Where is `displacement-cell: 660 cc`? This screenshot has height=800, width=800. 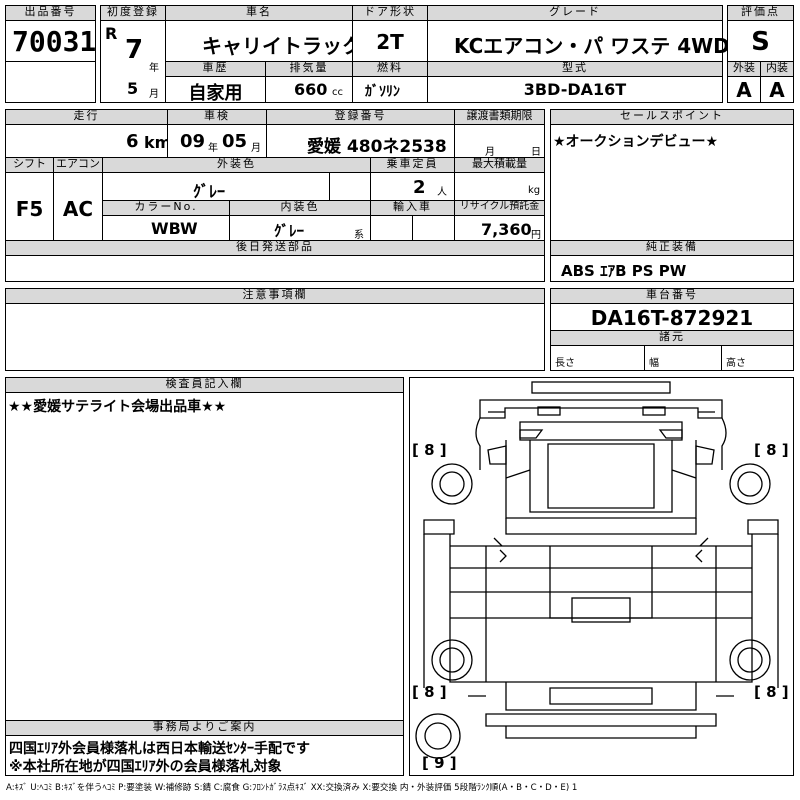
displacement-cell: 660 cc is located at coordinates (309, 89).